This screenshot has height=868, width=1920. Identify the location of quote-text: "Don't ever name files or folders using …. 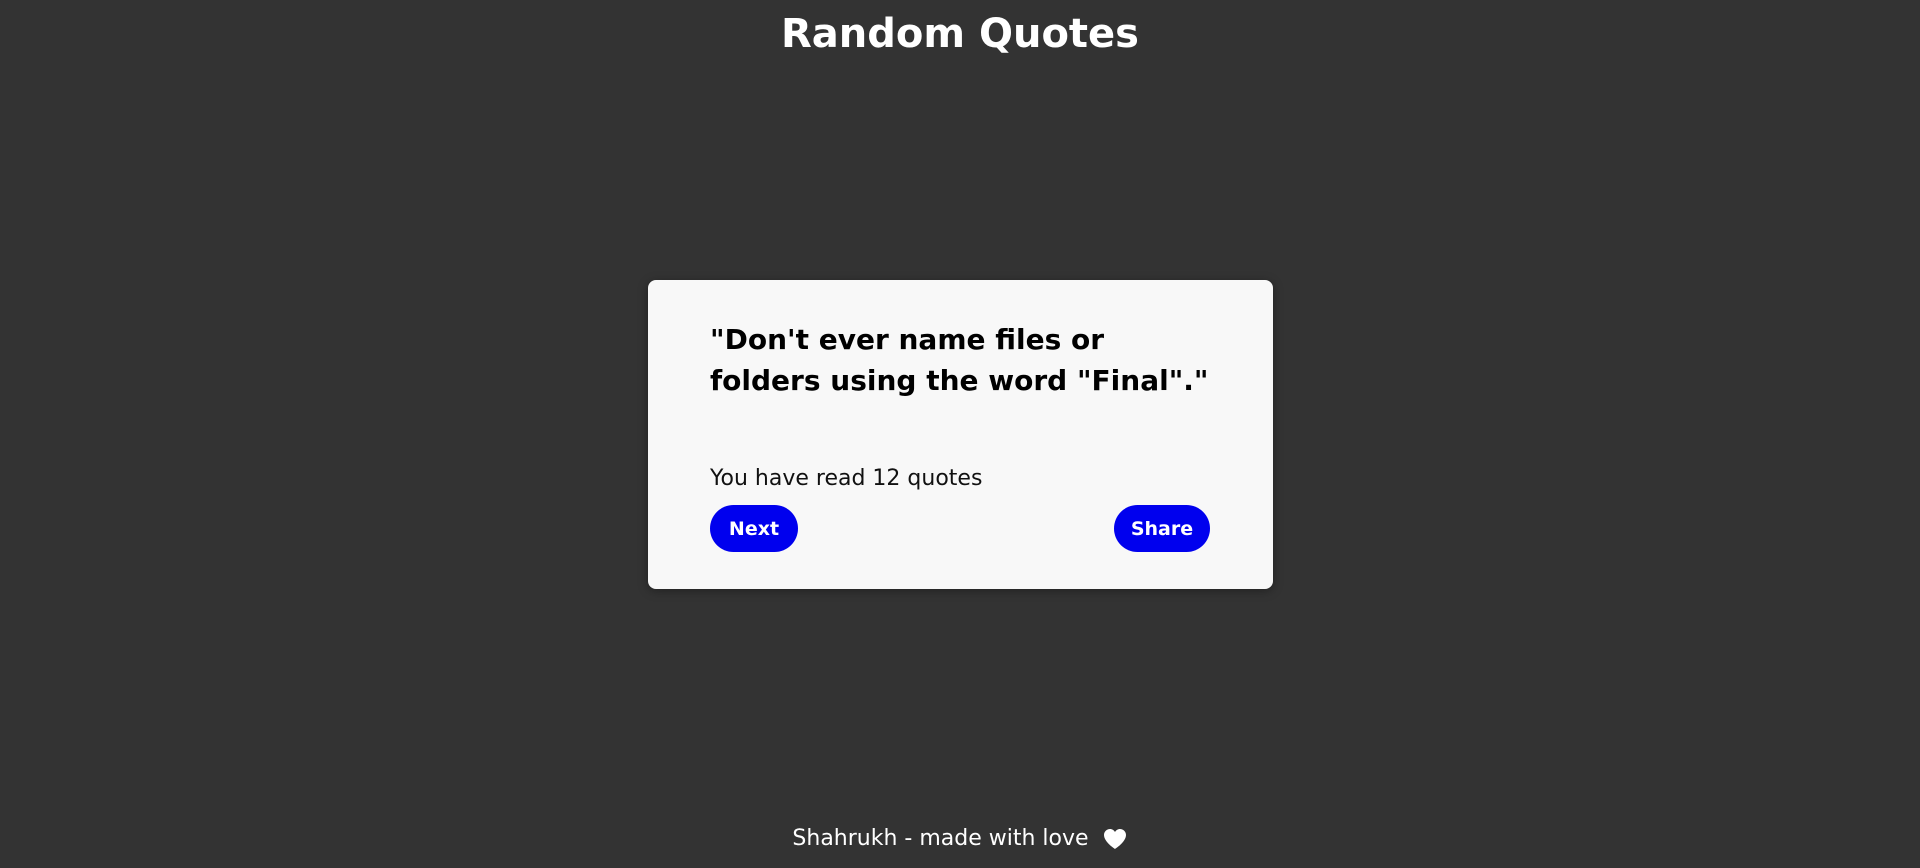
(959, 360).